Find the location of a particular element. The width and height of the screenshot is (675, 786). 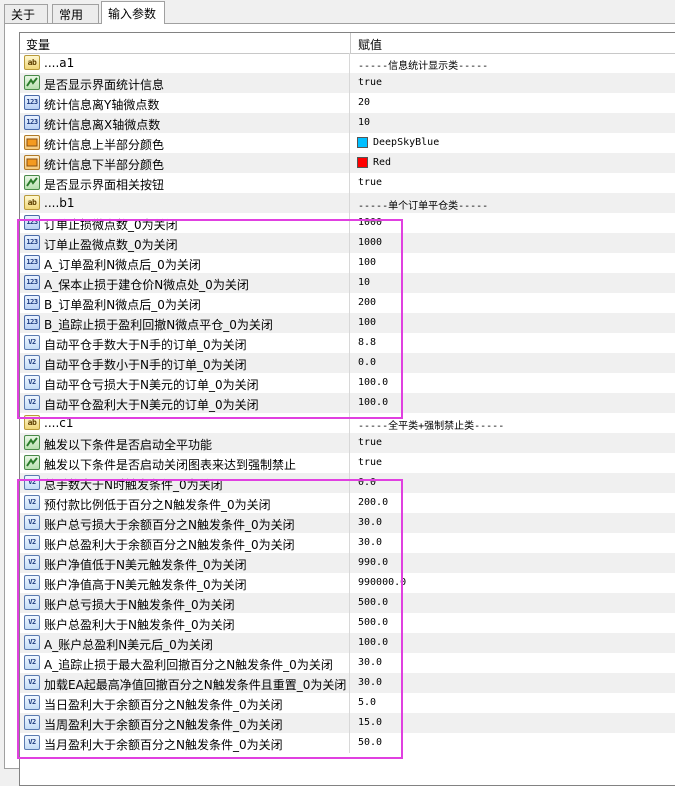

value-cell: 990000.0 is located at coordinates (382, 582).